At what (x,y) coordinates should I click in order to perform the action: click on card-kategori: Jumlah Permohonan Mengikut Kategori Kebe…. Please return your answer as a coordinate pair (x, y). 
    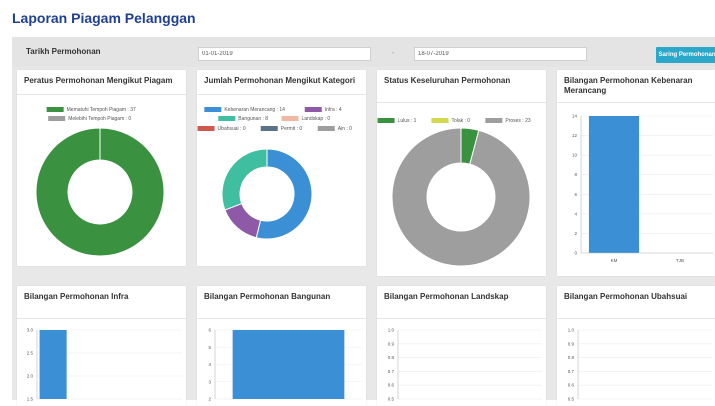
    Looking at the image, I should click on (281, 168).